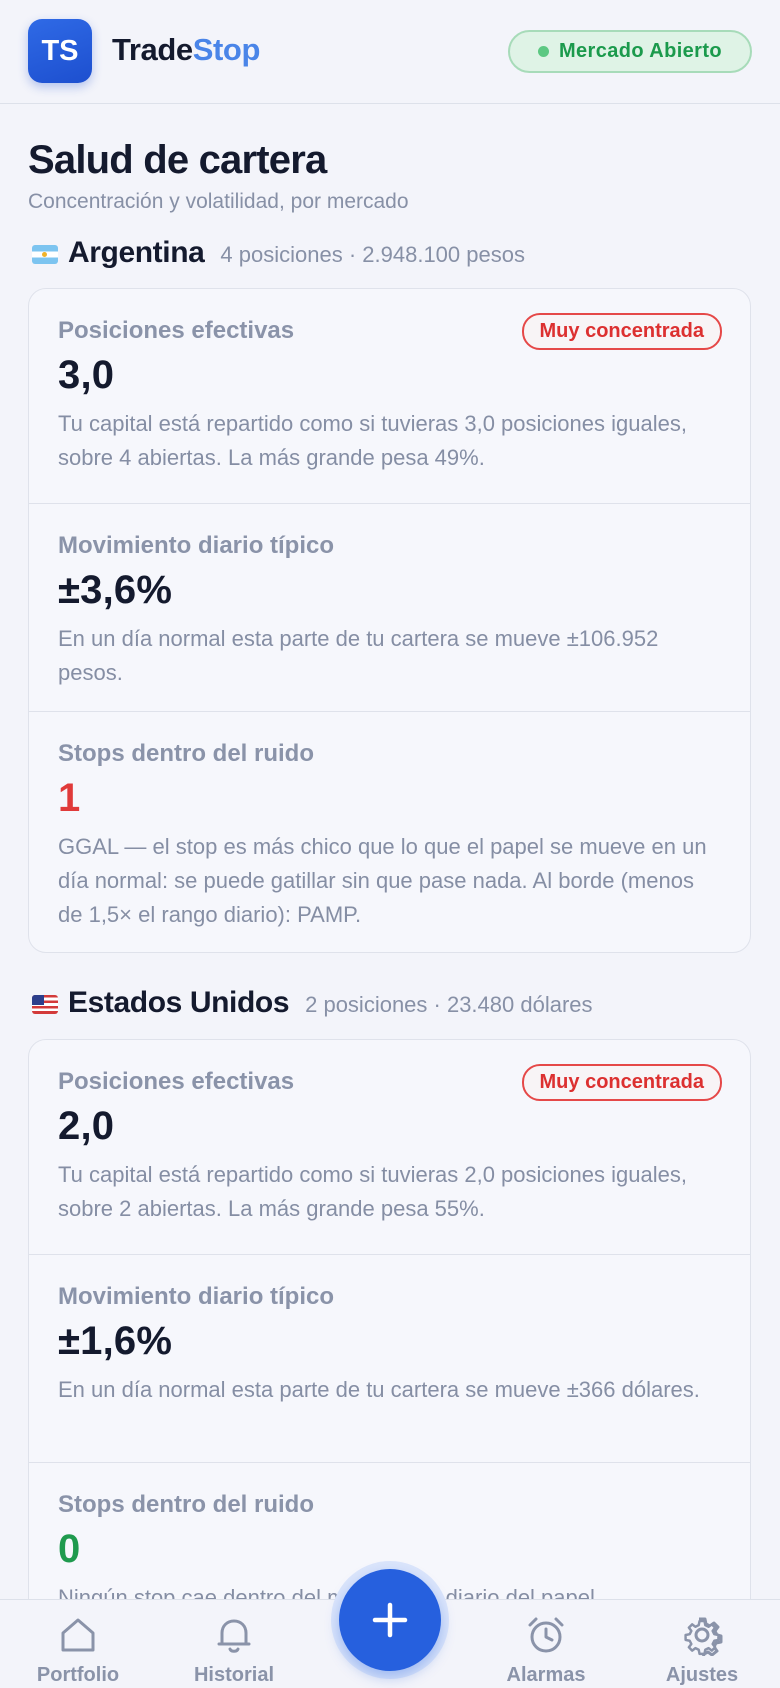  I want to click on market-status-label: Mercado Abierto, so click(640, 51).